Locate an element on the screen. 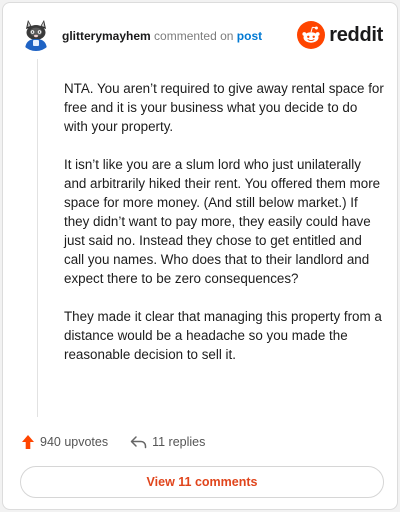  post-link: post is located at coordinates (249, 36).